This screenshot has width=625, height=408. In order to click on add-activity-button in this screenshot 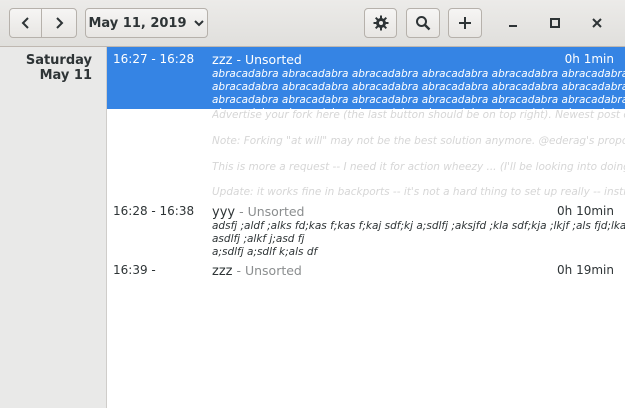, I will do `click(465, 23)`.